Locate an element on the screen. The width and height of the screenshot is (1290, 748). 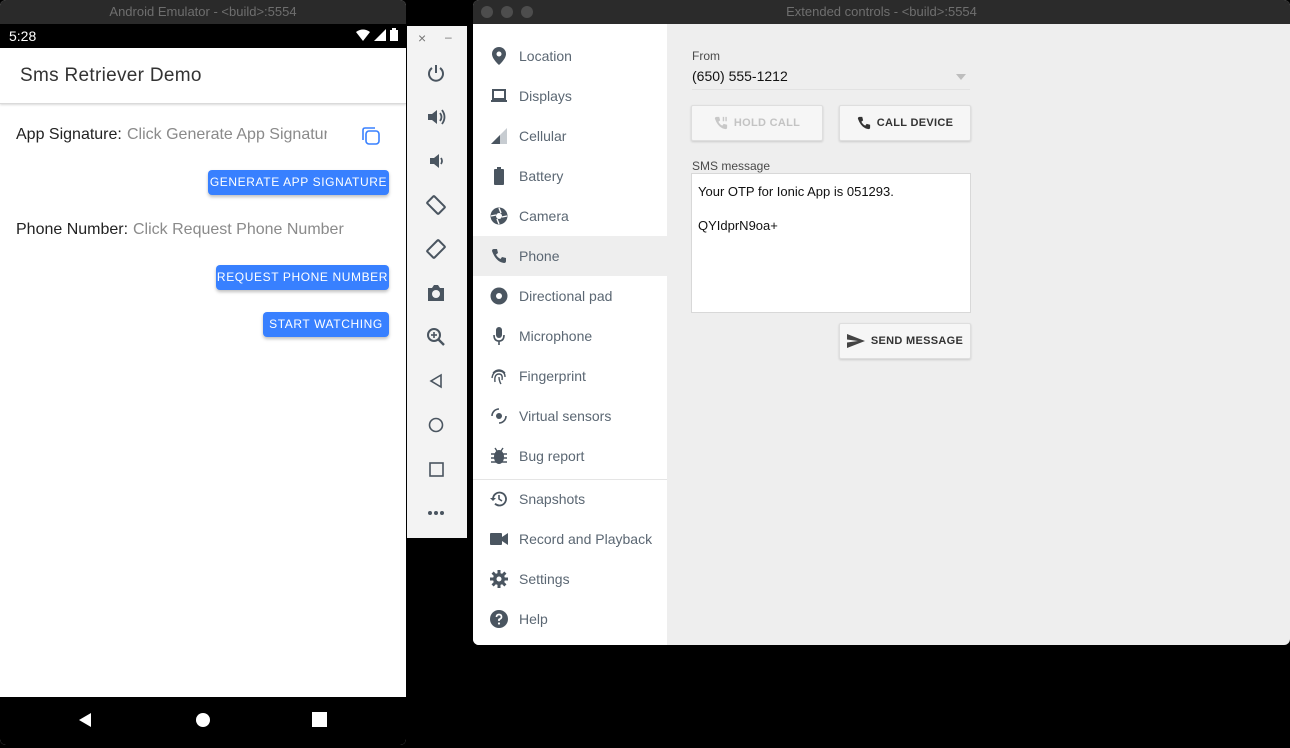
copy-icon is located at coordinates (371, 136).